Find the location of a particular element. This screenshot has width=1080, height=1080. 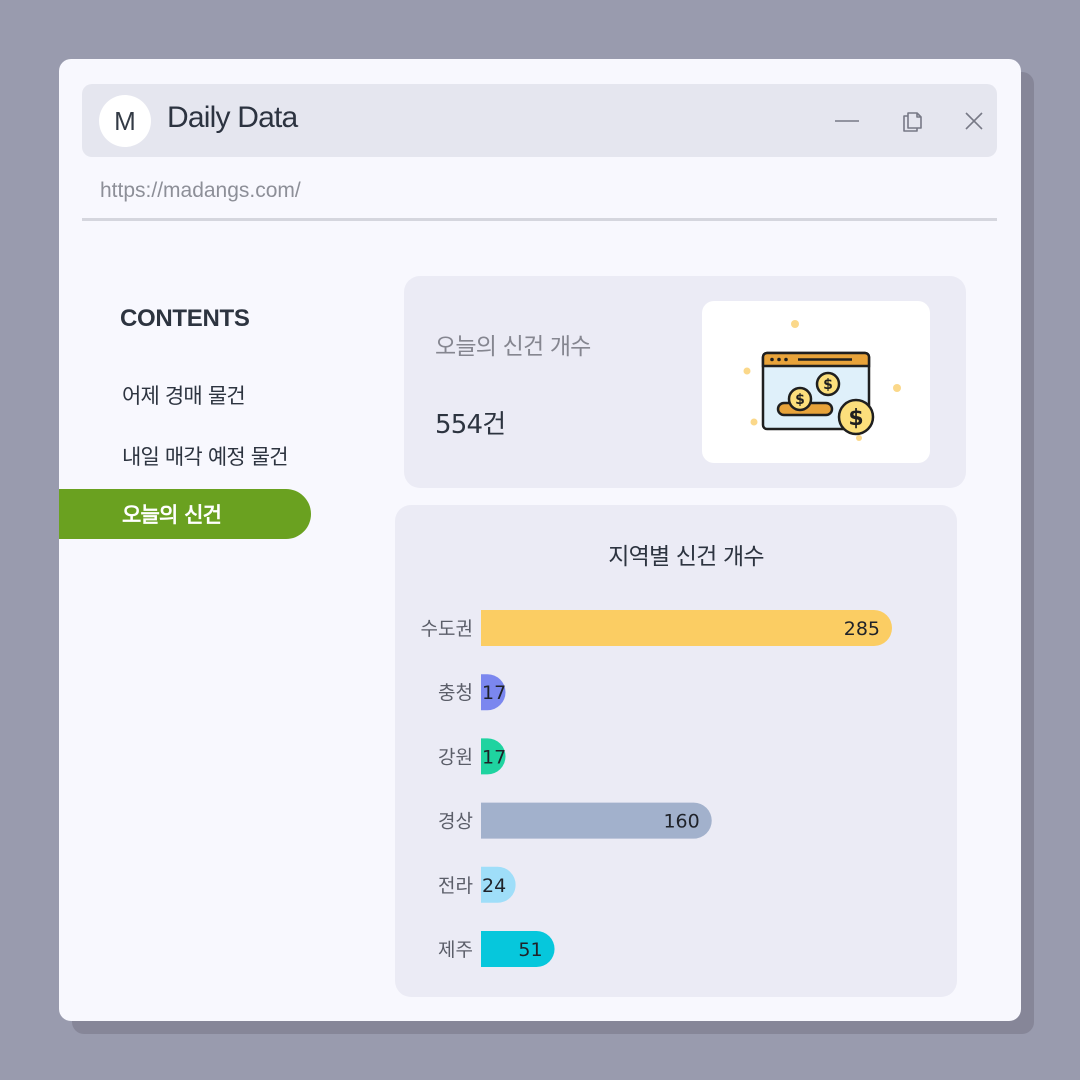

restore-icon is located at coordinates (912, 122).